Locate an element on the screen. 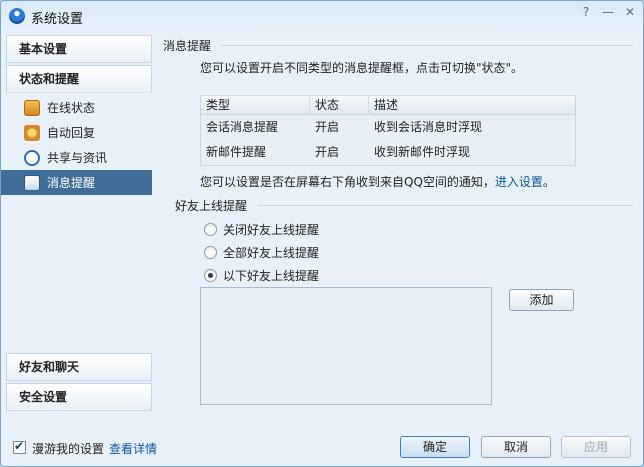 The height and width of the screenshot is (467, 644). sidebar-item-message-reminder: 消息提醒 is located at coordinates (76, 182).